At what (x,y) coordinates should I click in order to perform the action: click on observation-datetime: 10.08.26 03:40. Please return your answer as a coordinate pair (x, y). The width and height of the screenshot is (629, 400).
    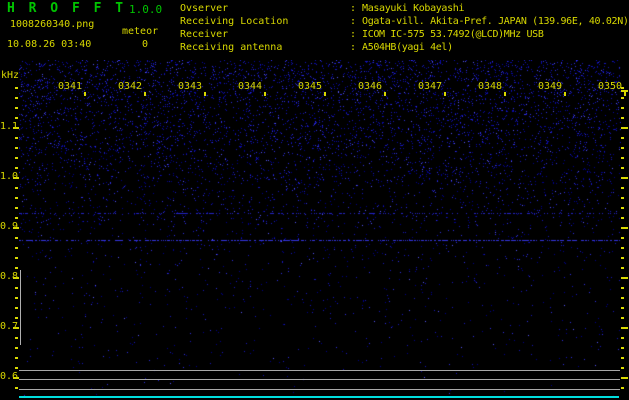
    Looking at the image, I should click on (49, 44).